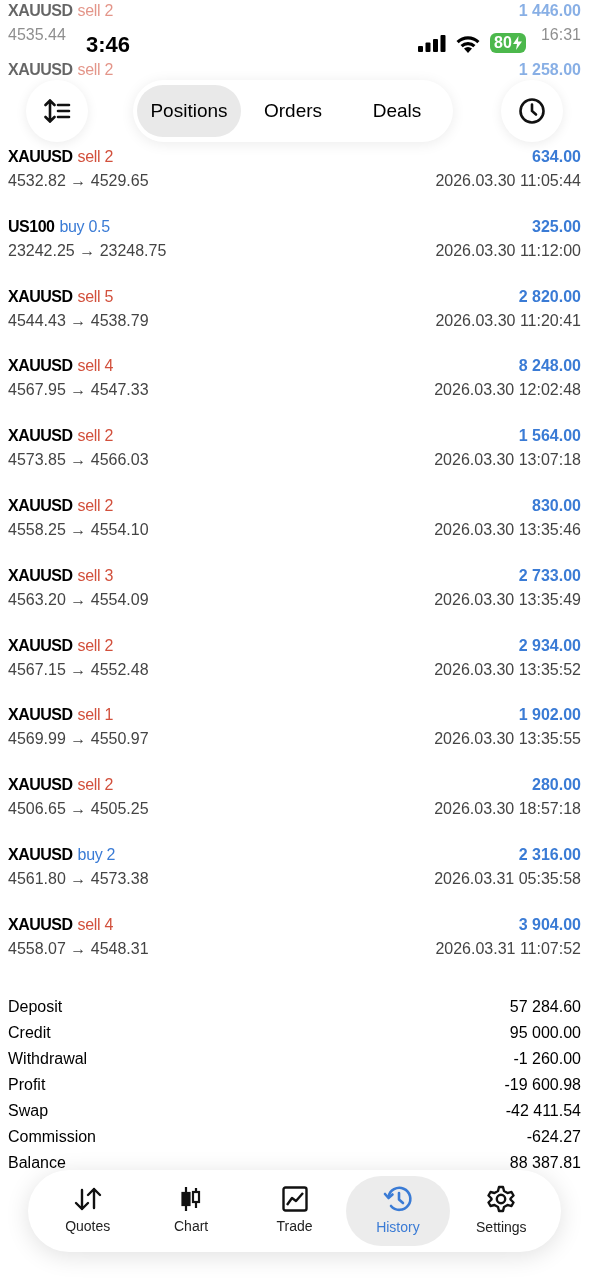 The width and height of the screenshot is (589, 1280). Describe the element at coordinates (78, 948) in the screenshot. I see `price-range: 4558.07 → 4548.31` at that location.